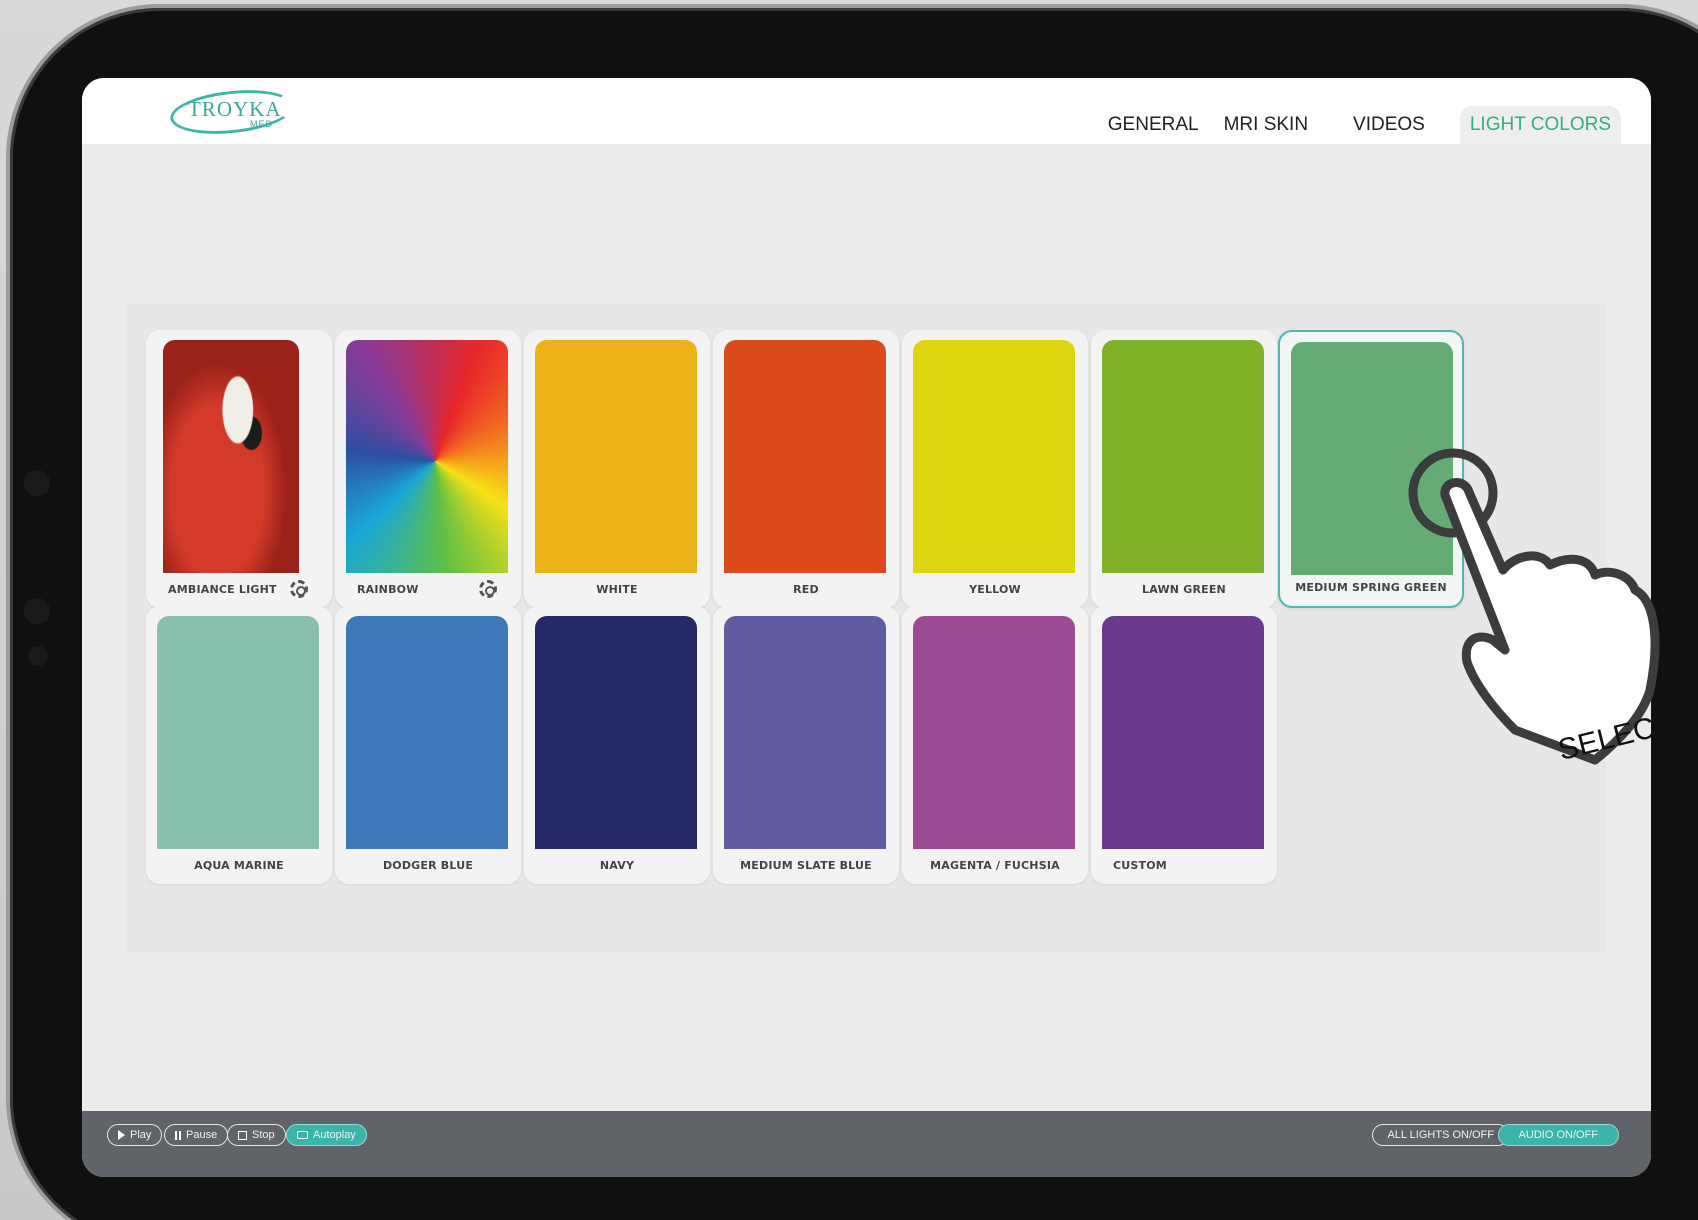 This screenshot has width=1698, height=1220. I want to click on play-icon, so click(121, 1135).